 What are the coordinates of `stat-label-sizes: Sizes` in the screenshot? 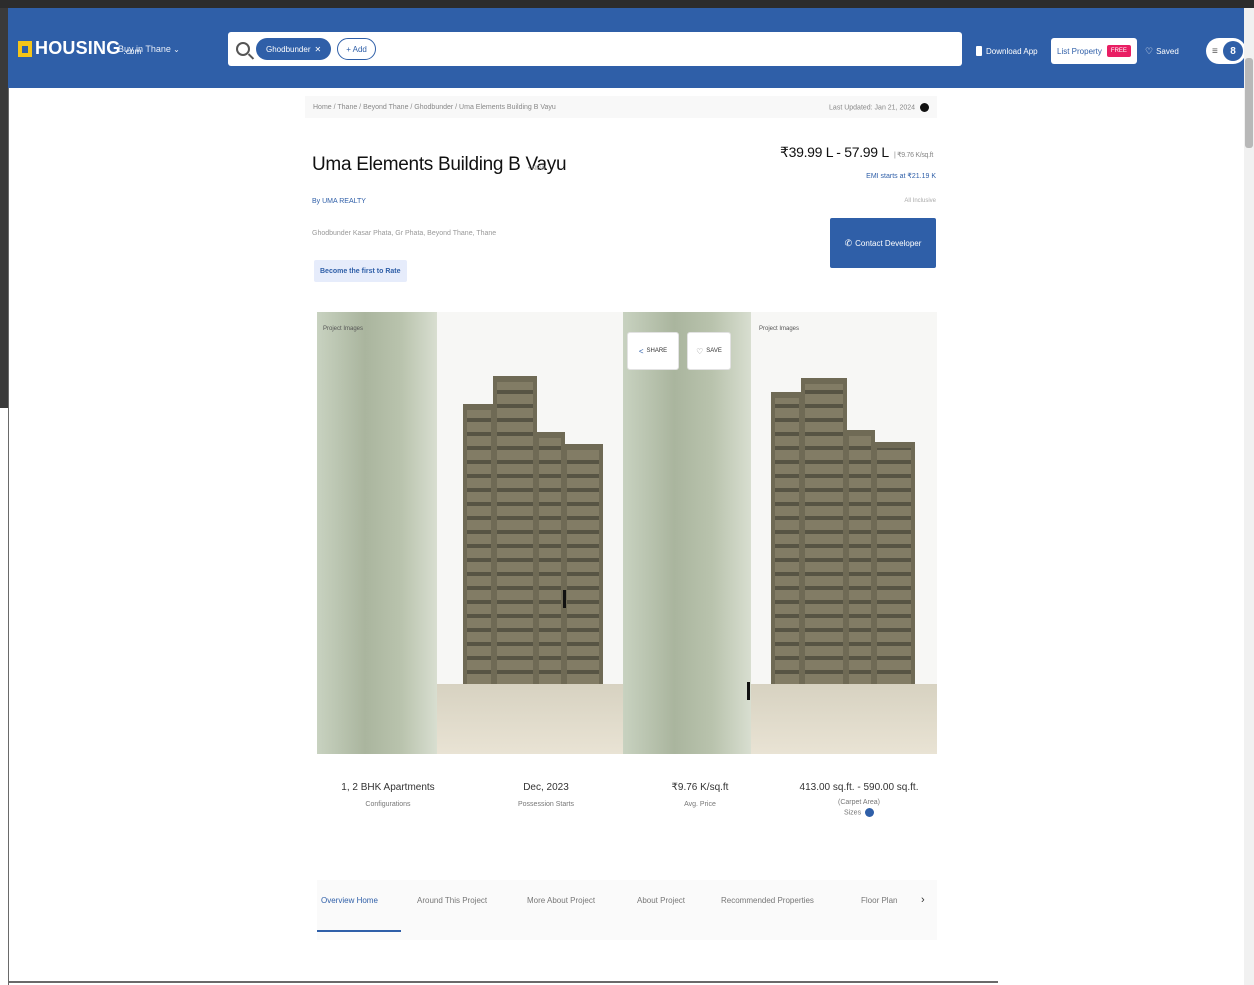 It's located at (859, 812).